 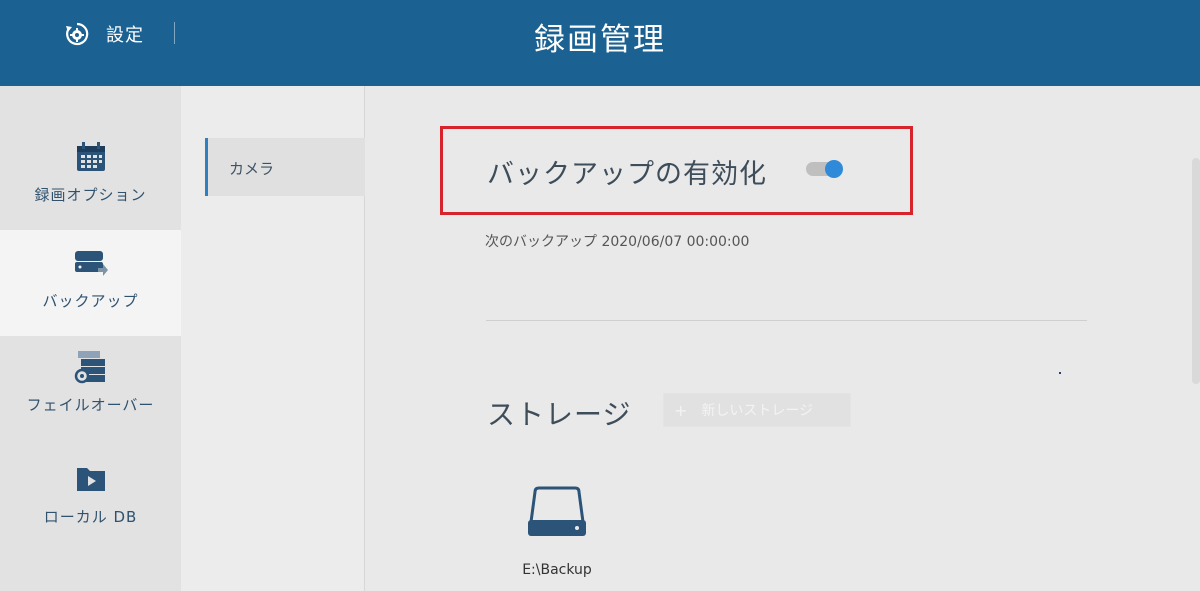 What do you see at coordinates (91, 263) in the screenshot?
I see `drive-transfer-icon` at bounding box center [91, 263].